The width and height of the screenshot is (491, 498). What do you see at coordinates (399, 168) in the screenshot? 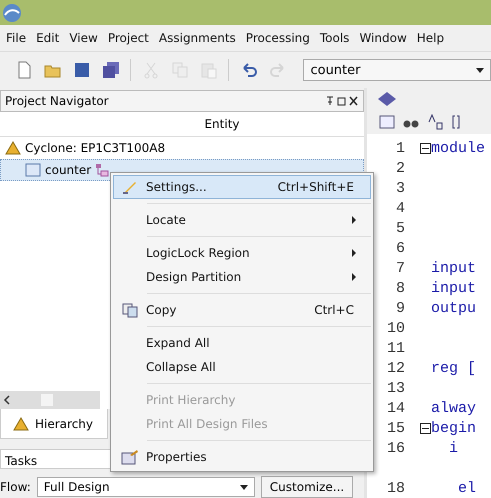
I see `line-number: 2` at bounding box center [399, 168].